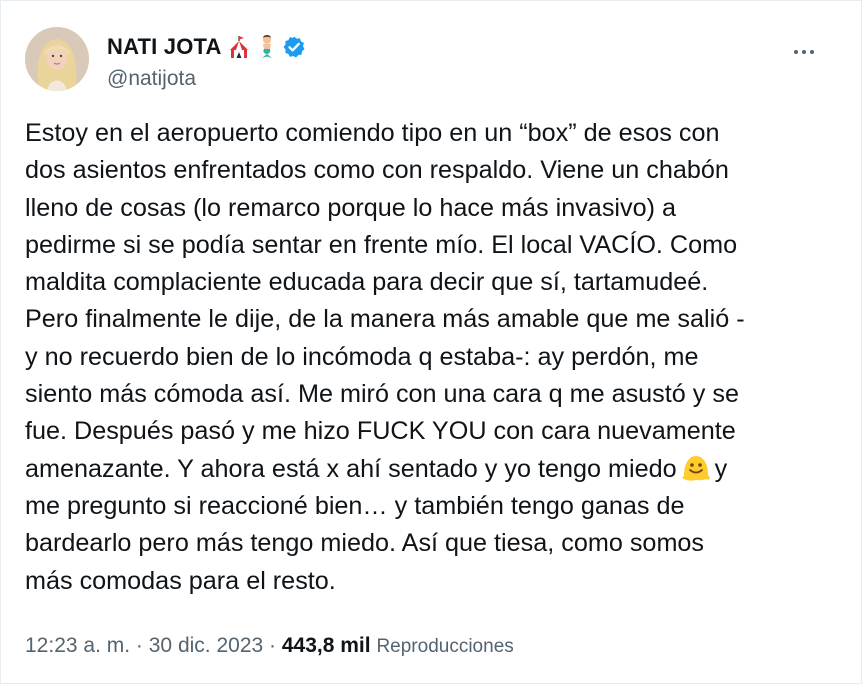 Image resolution: width=862 pixels, height=684 pixels. Describe the element at coordinates (206, 79) in the screenshot. I see `author-handle: @natijota` at that location.